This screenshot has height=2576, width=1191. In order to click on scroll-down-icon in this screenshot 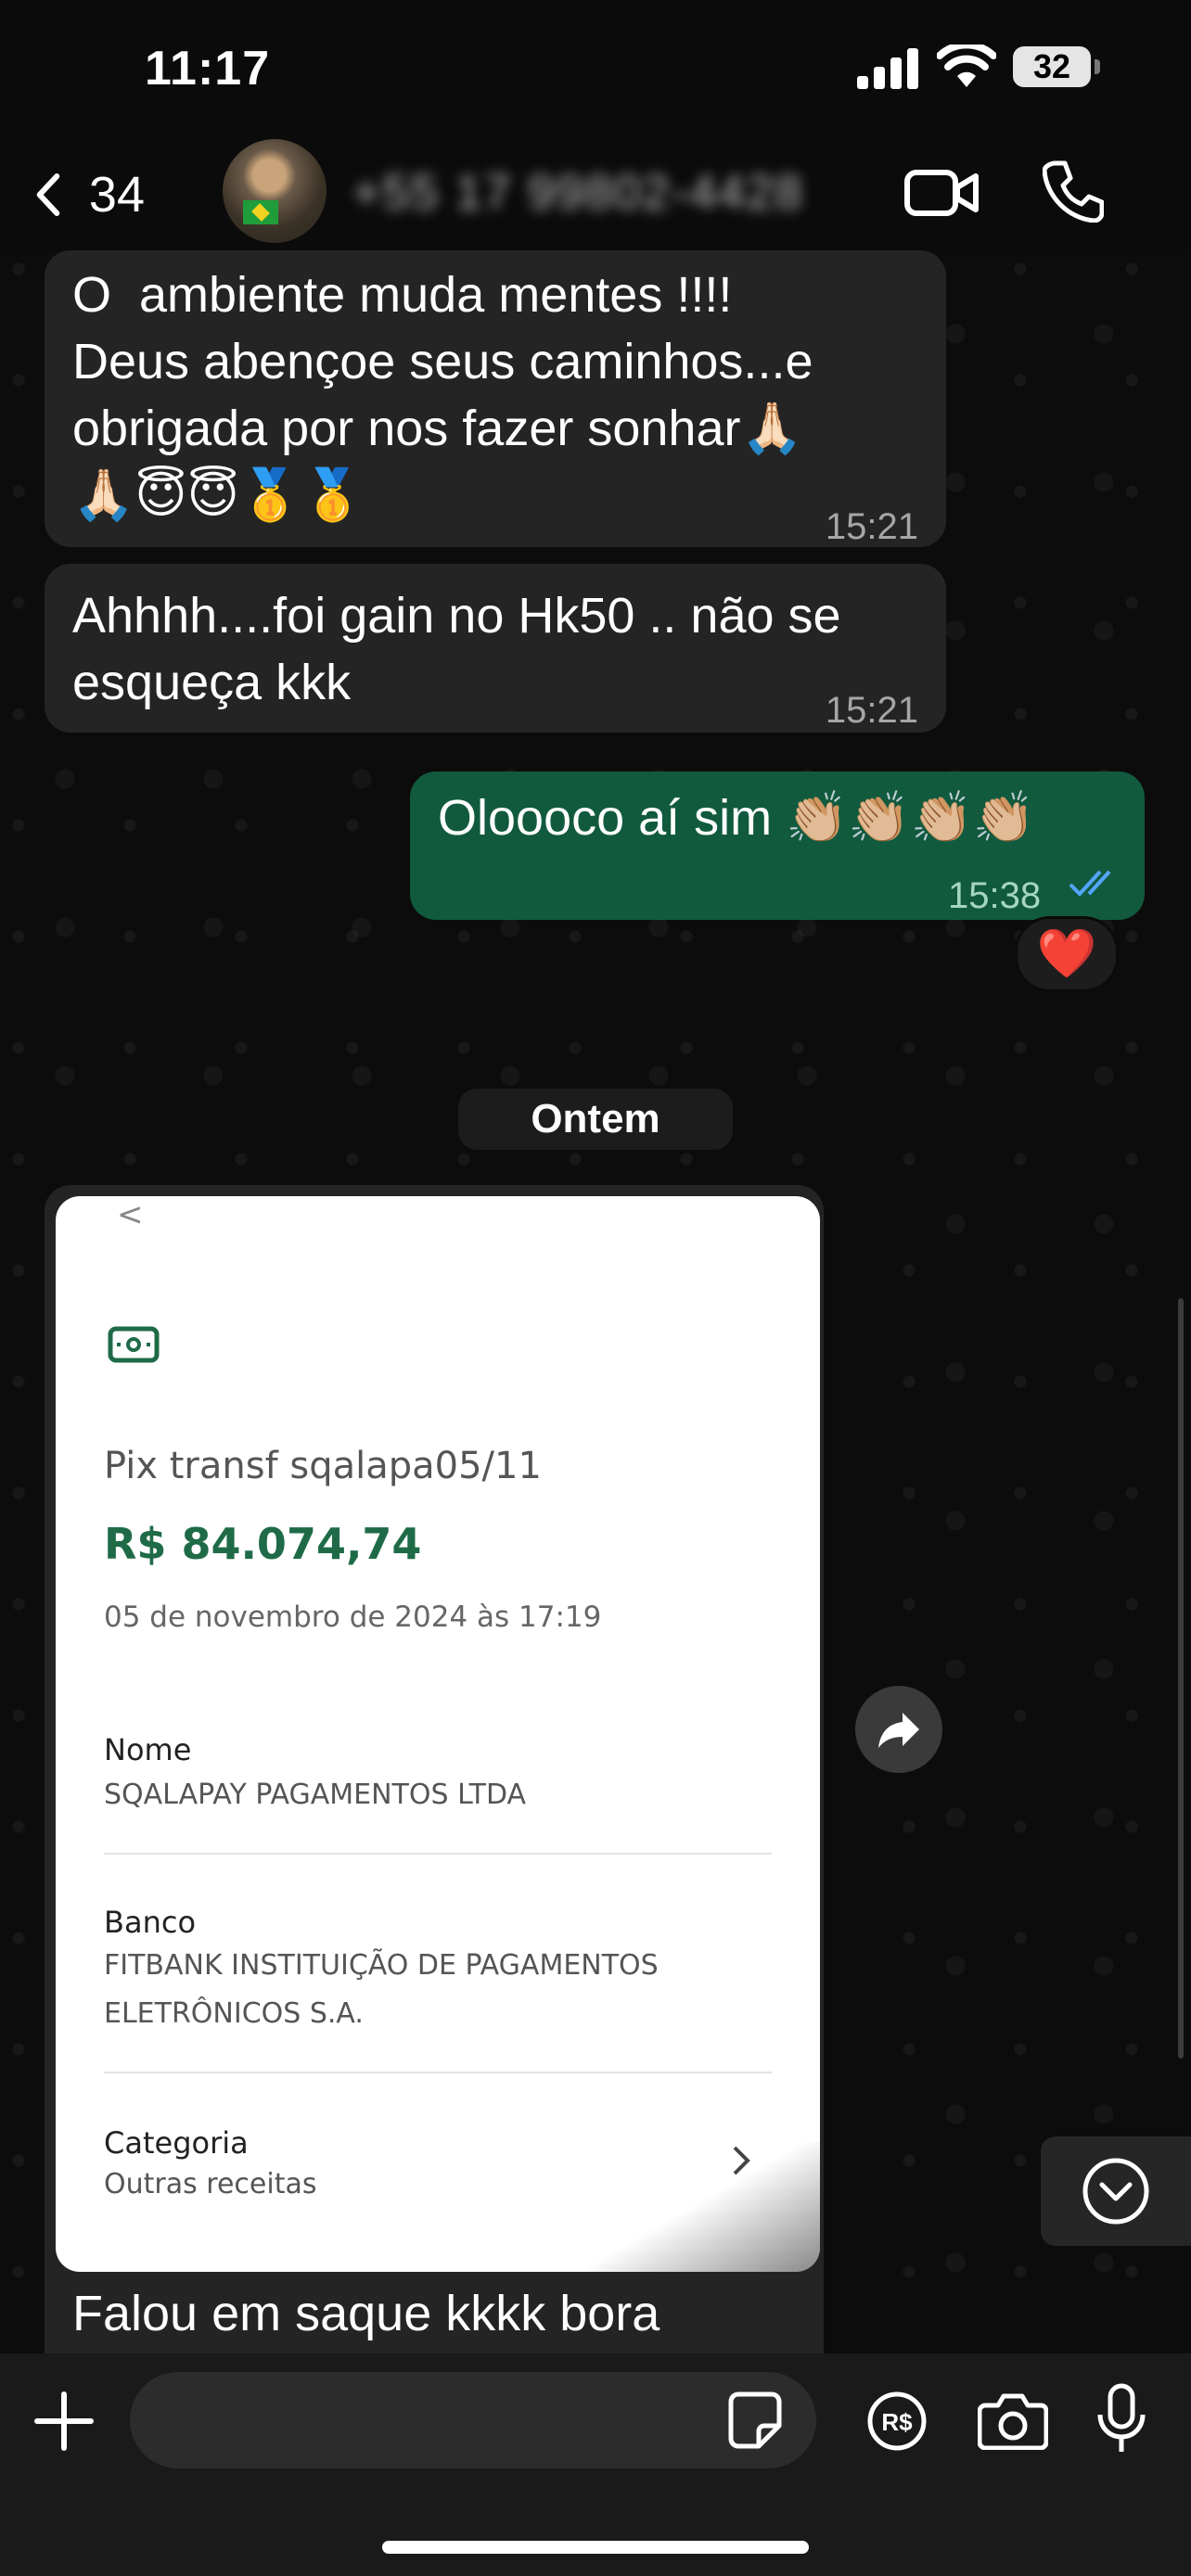, I will do `click(1115, 2192)`.